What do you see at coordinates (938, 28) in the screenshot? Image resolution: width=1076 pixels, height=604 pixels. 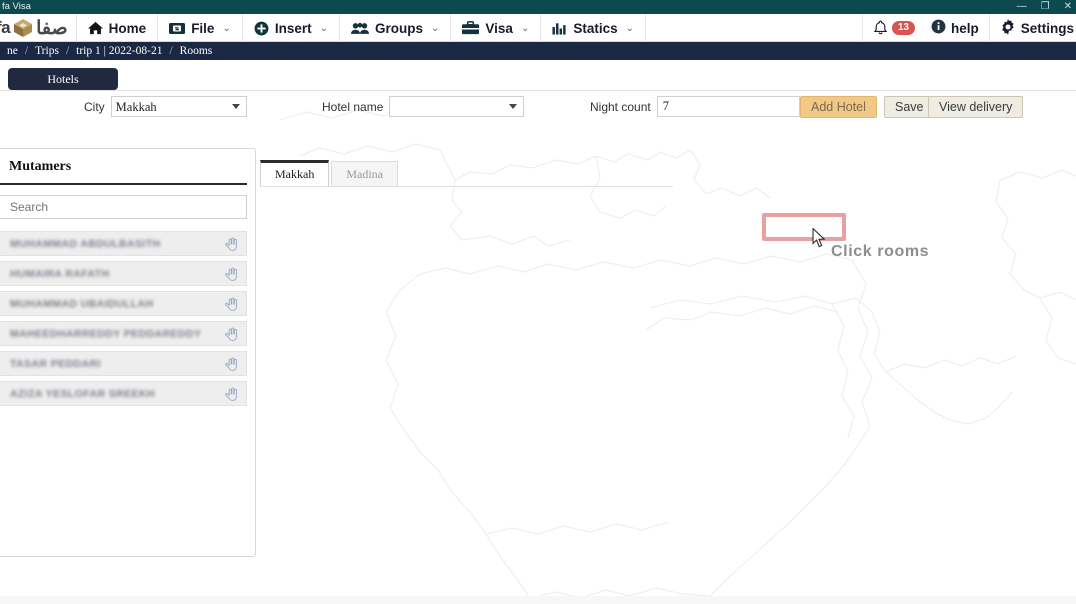 I see `info-icon` at bounding box center [938, 28].